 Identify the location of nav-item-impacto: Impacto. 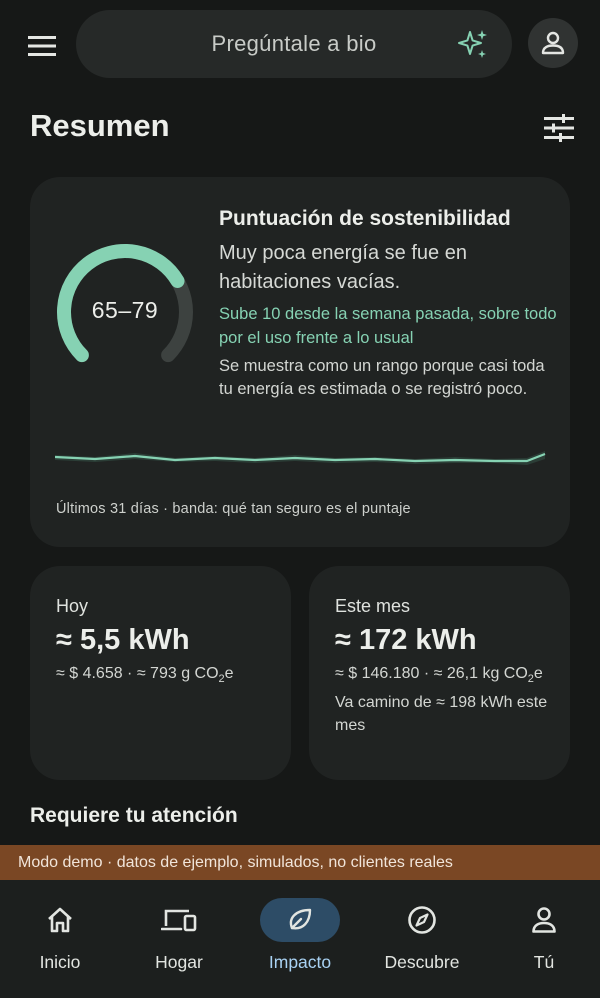
(300, 939).